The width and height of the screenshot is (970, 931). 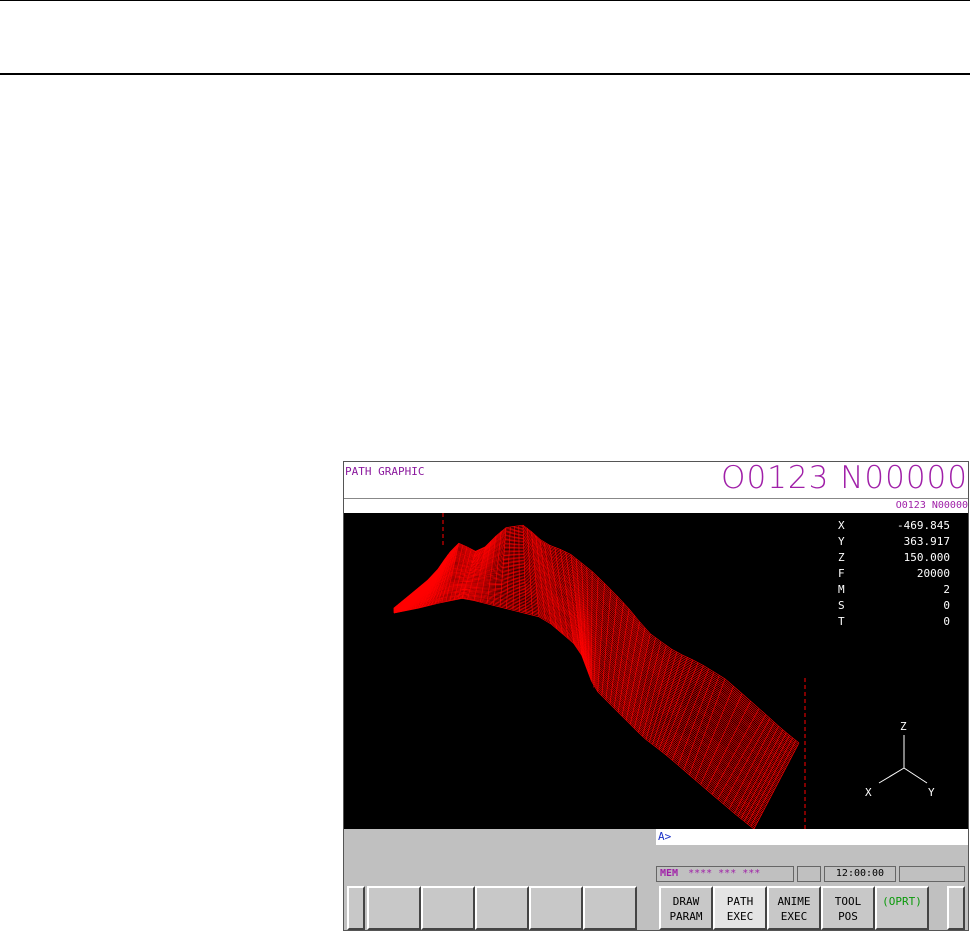 I want to click on softkey-7: PATH EXEC, so click(x=740, y=908).